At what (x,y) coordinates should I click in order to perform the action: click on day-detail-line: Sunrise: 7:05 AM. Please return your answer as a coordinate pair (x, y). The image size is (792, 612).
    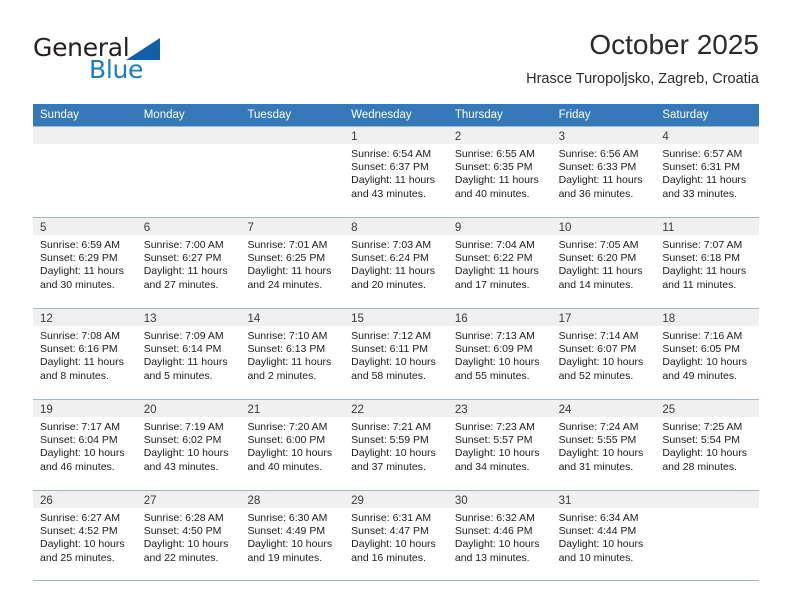
    Looking at the image, I should click on (598, 245).